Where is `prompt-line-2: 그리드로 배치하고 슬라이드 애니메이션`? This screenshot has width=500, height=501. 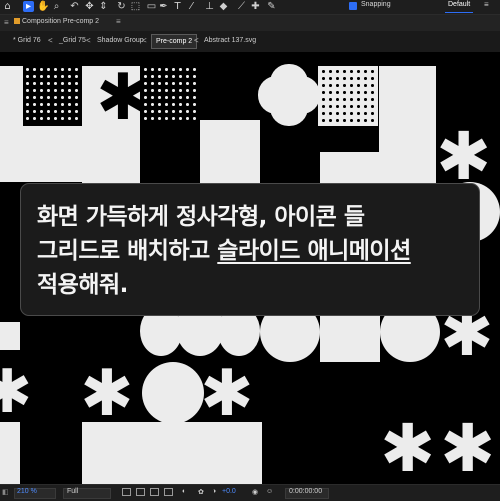
prompt-line-2: 그리드로 배치하고 슬라이드 애니메이션 is located at coordinates (250, 251).